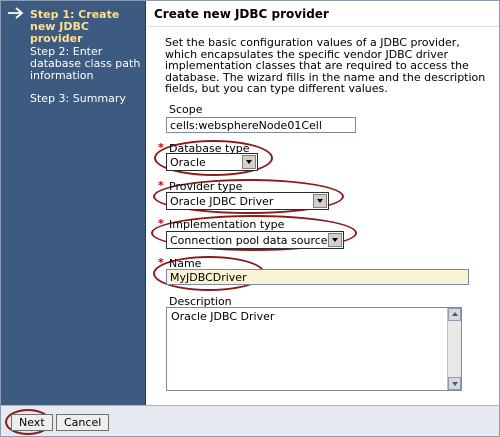 The height and width of the screenshot is (437, 500). Describe the element at coordinates (454, 349) in the screenshot. I see `description-scrollbar` at that location.